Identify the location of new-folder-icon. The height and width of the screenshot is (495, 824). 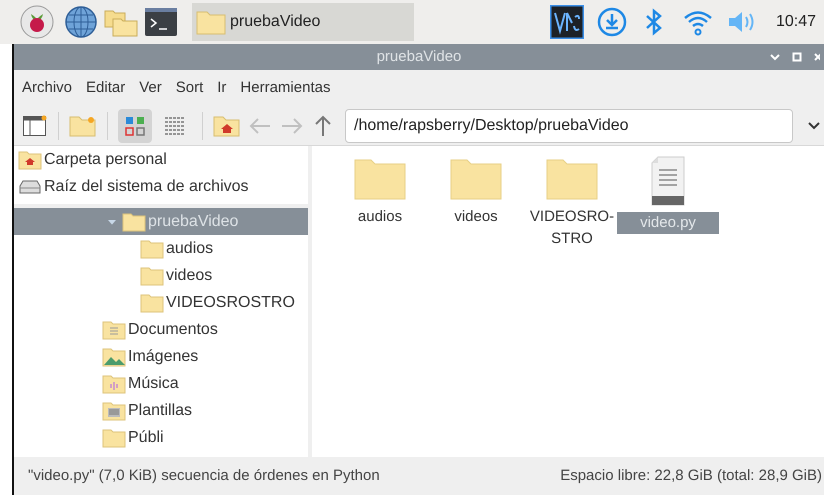
(83, 126).